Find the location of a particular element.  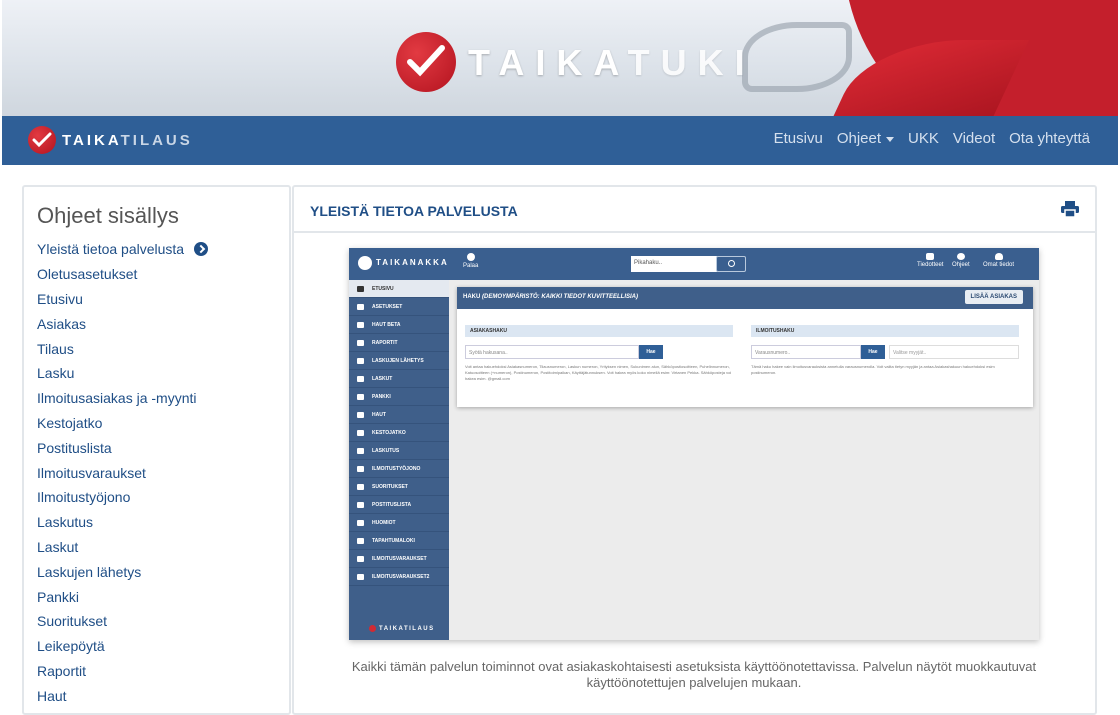

grid-icon is located at coordinates (360, 540).